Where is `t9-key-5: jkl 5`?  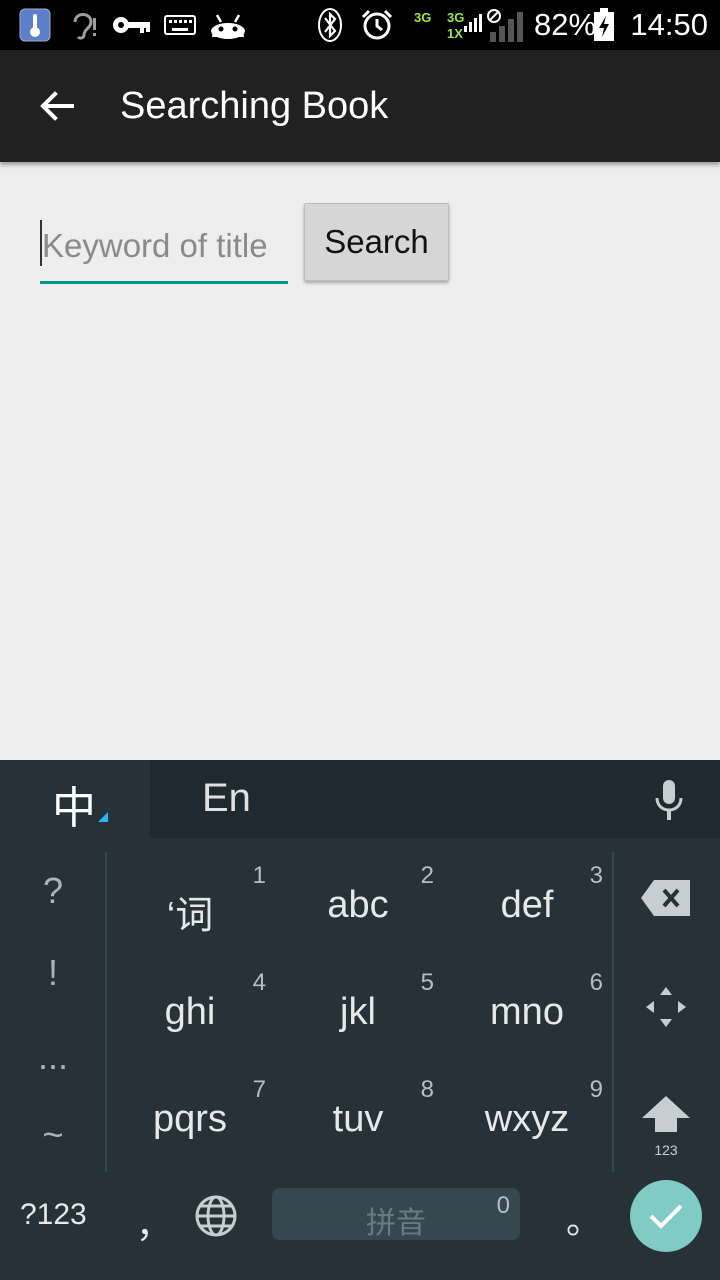
t9-key-5: jkl 5 is located at coordinates (358, 1006).